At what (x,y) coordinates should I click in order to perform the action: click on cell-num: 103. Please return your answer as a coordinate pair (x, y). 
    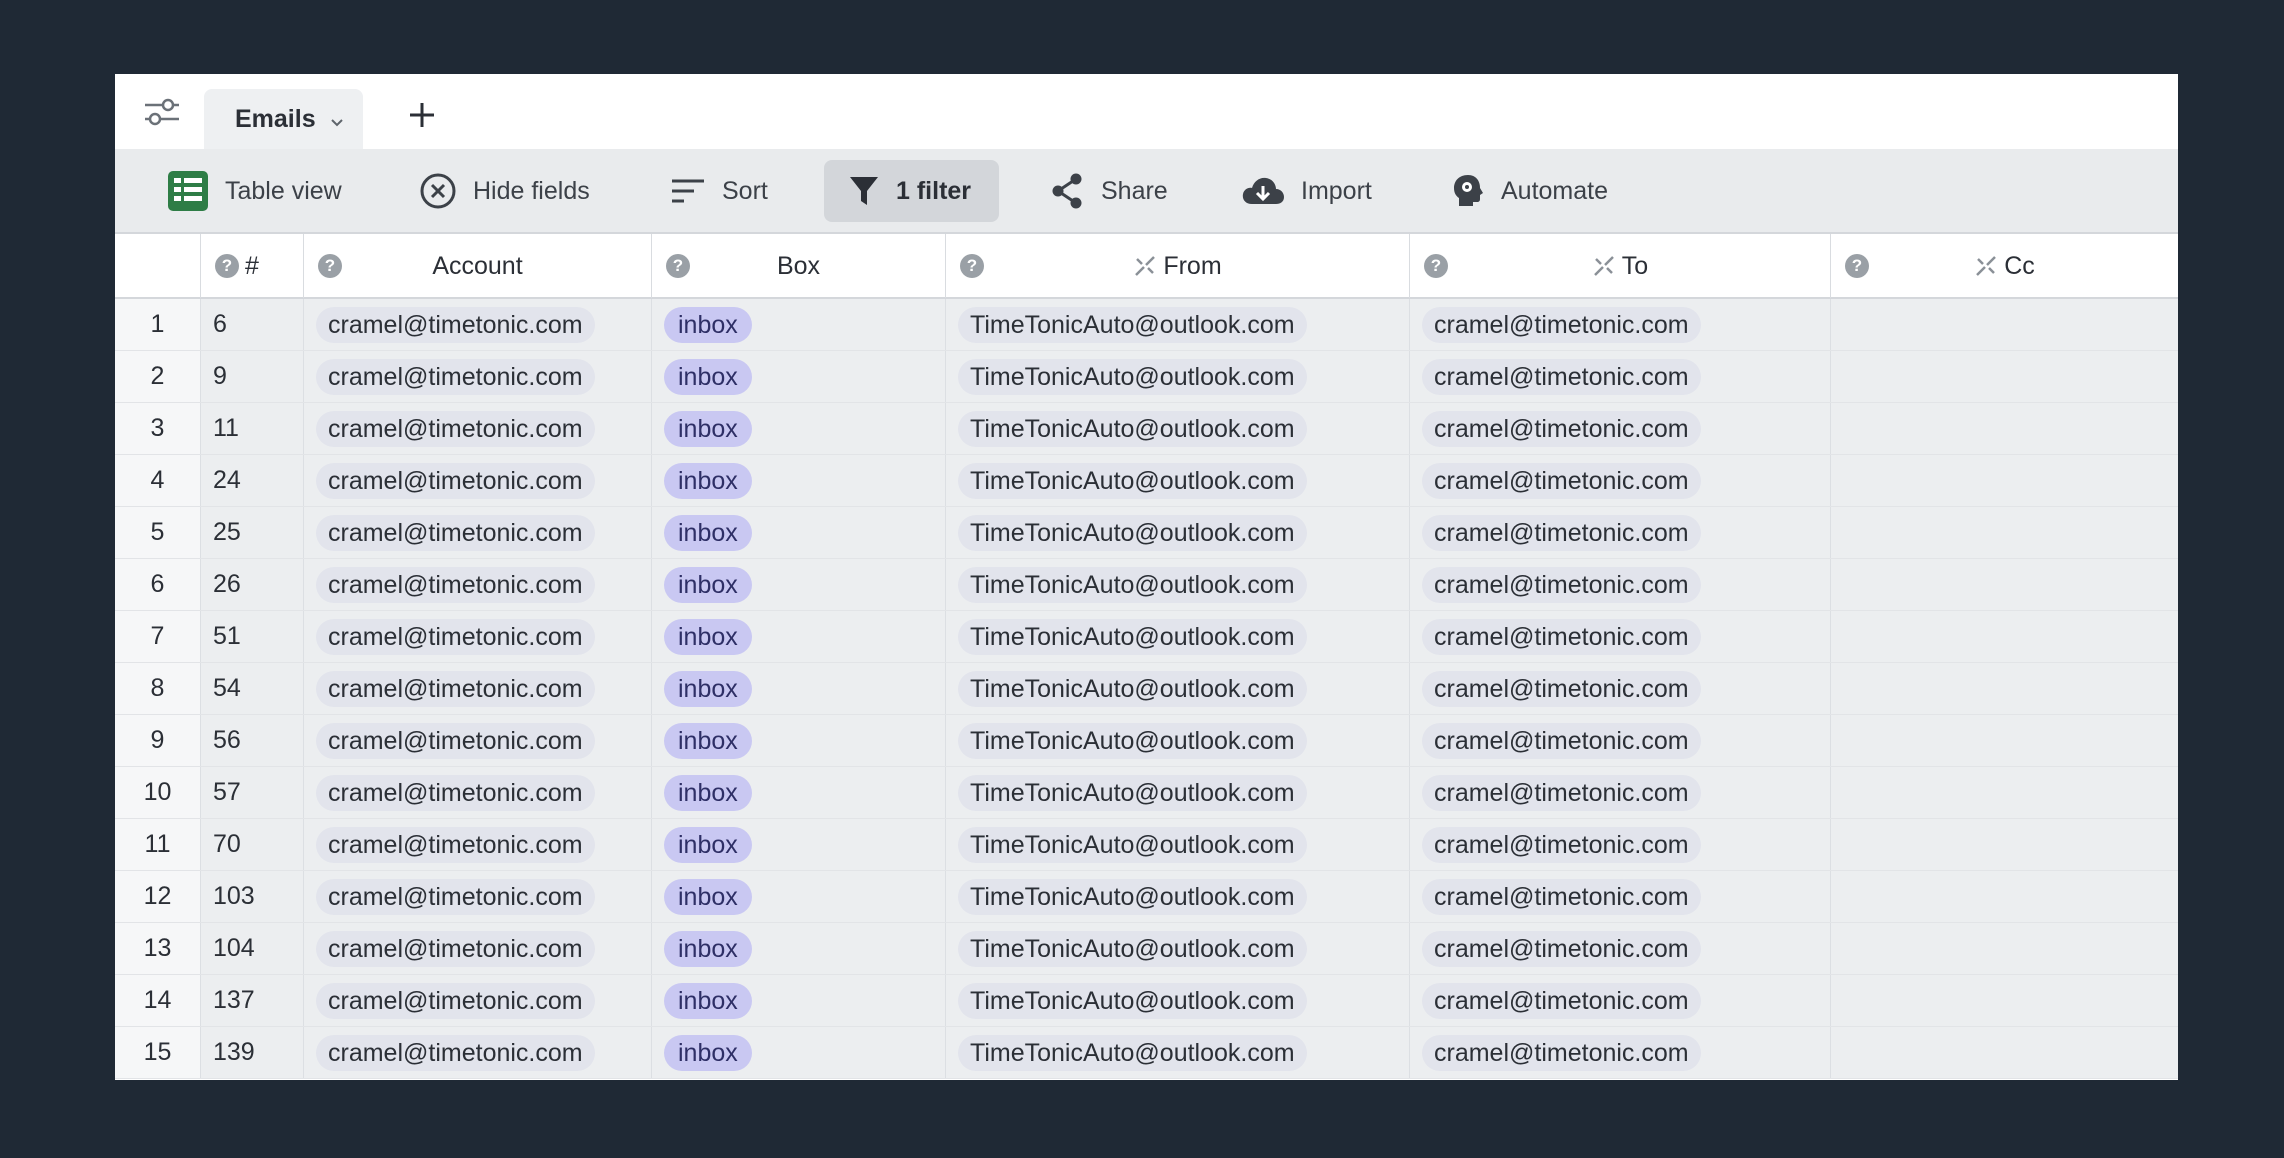
    Looking at the image, I should click on (252, 896).